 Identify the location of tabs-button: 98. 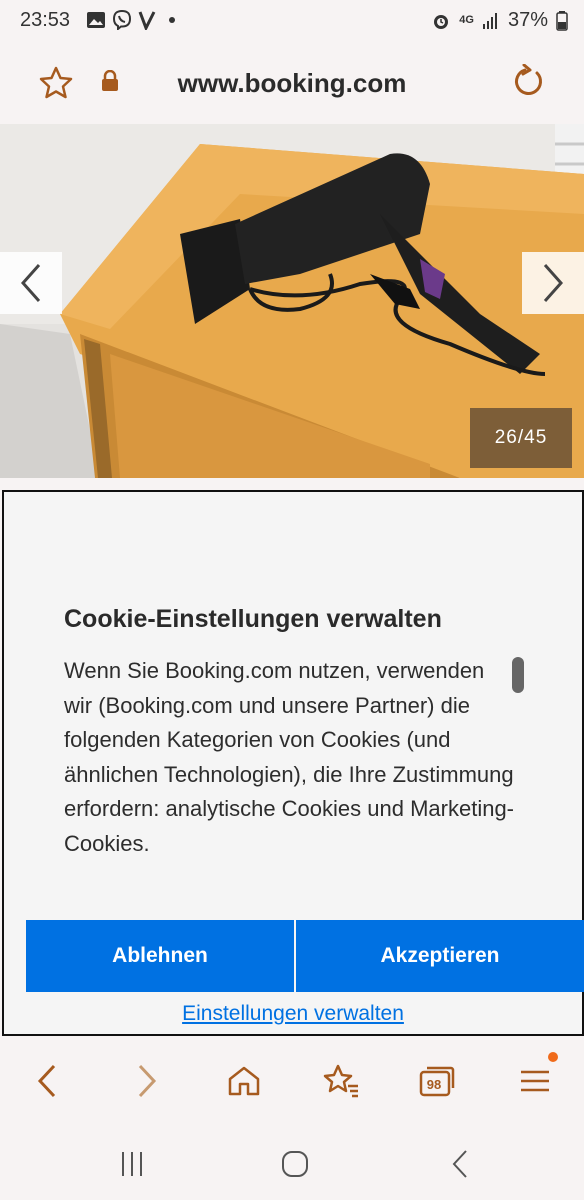
(437, 1081).